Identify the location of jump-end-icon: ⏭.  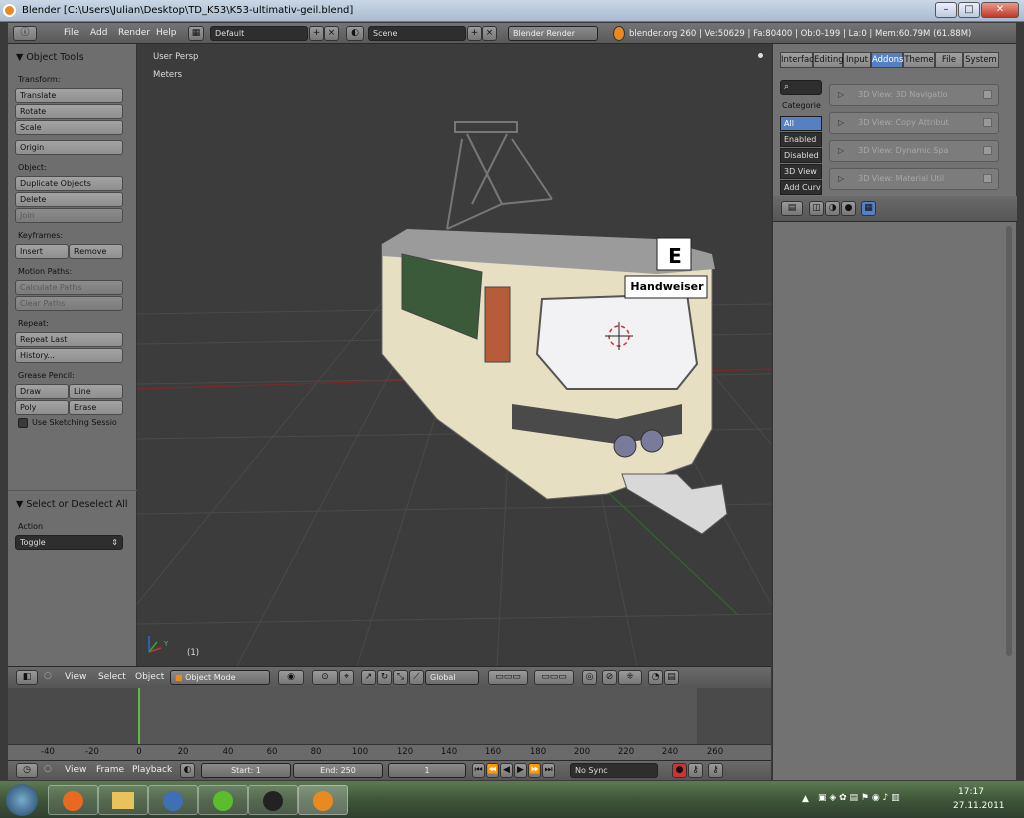
(548, 770).